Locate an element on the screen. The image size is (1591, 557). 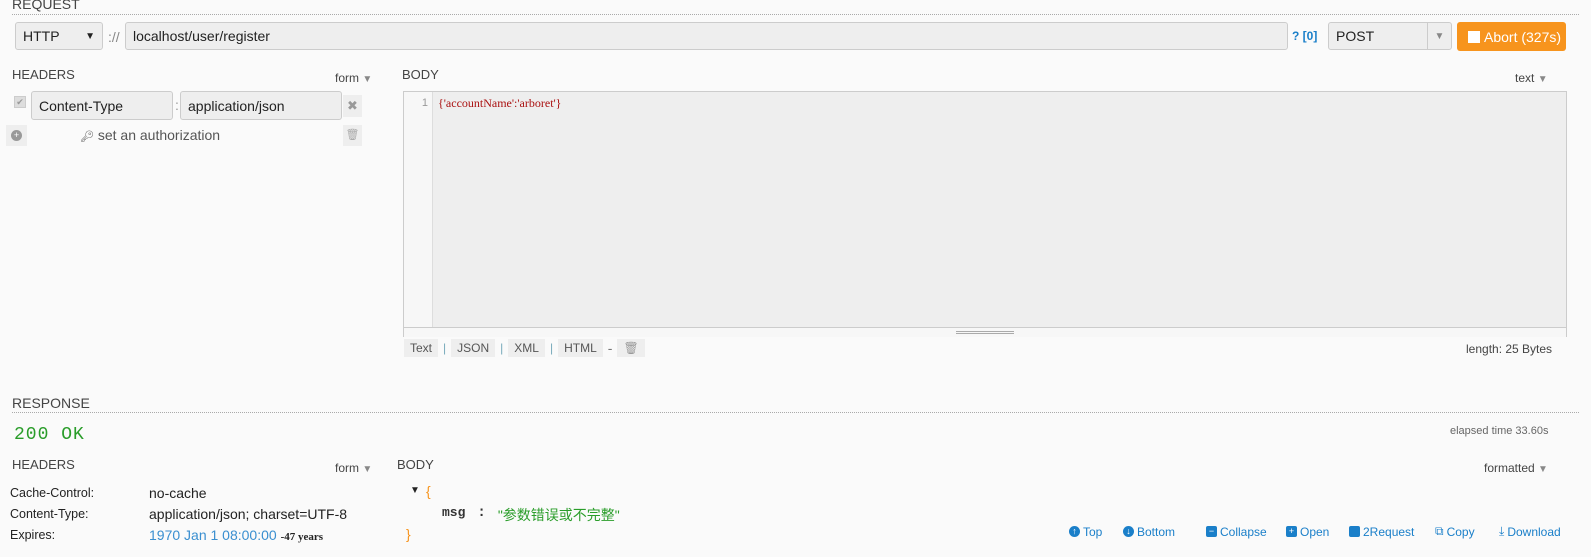
format-bar: Text | JSON | XML | HTML - 🗑︎ is located at coordinates (524, 348).